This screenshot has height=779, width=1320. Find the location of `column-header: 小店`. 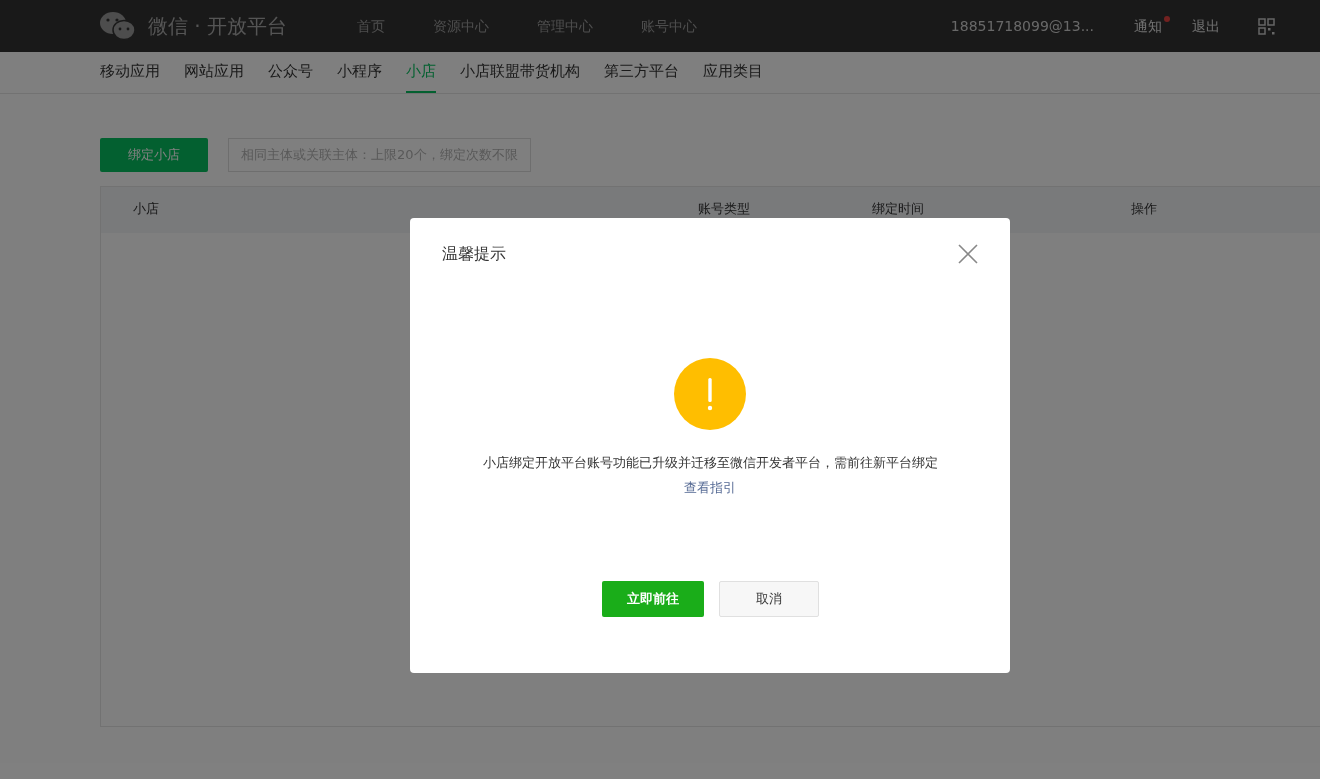

column-header: 小店 is located at coordinates (146, 208).